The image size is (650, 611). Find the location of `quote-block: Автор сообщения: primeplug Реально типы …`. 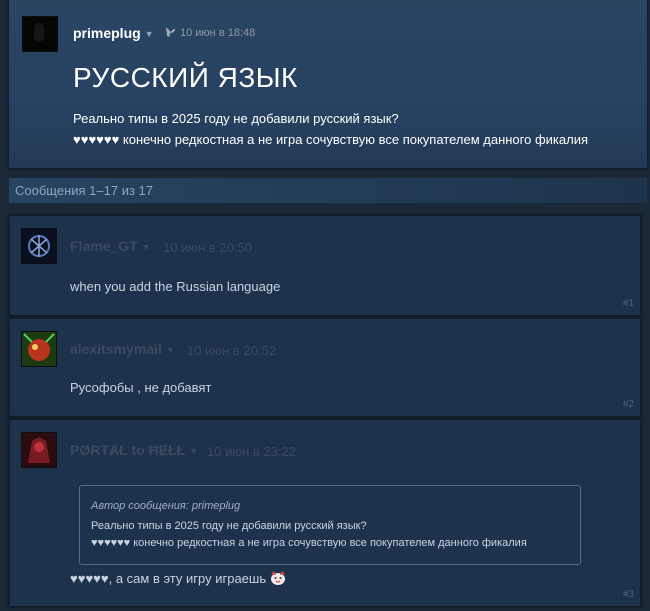

quote-block: Автор сообщения: primeplug Реально типы … is located at coordinates (330, 525).